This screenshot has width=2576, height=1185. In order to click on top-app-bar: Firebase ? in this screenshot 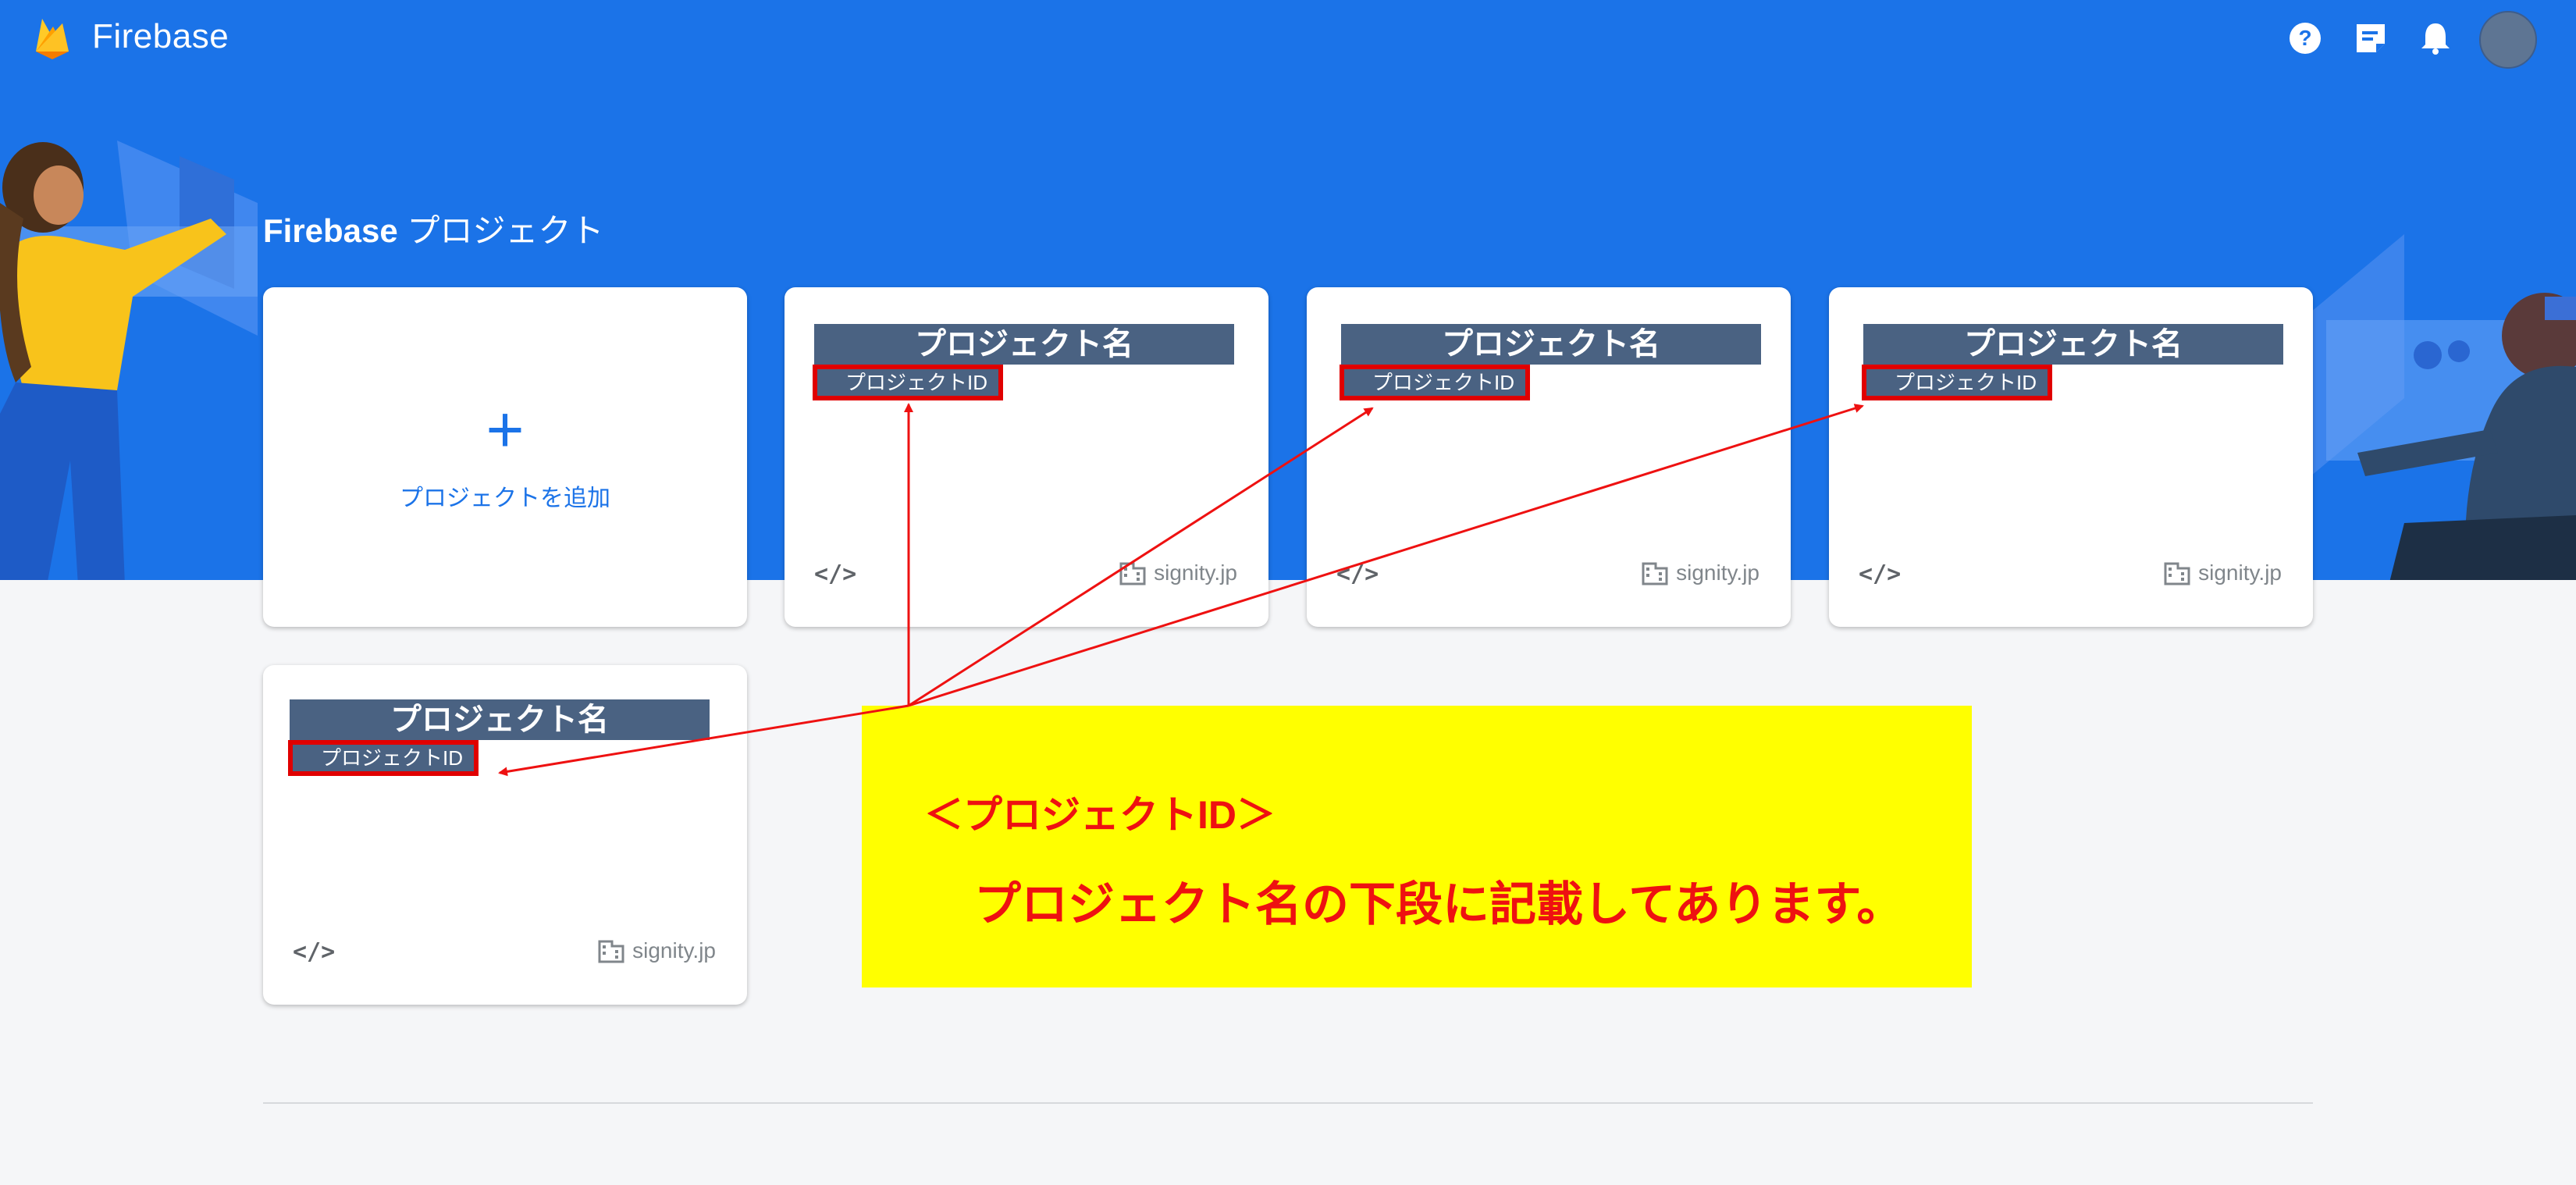, I will do `click(1288, 39)`.